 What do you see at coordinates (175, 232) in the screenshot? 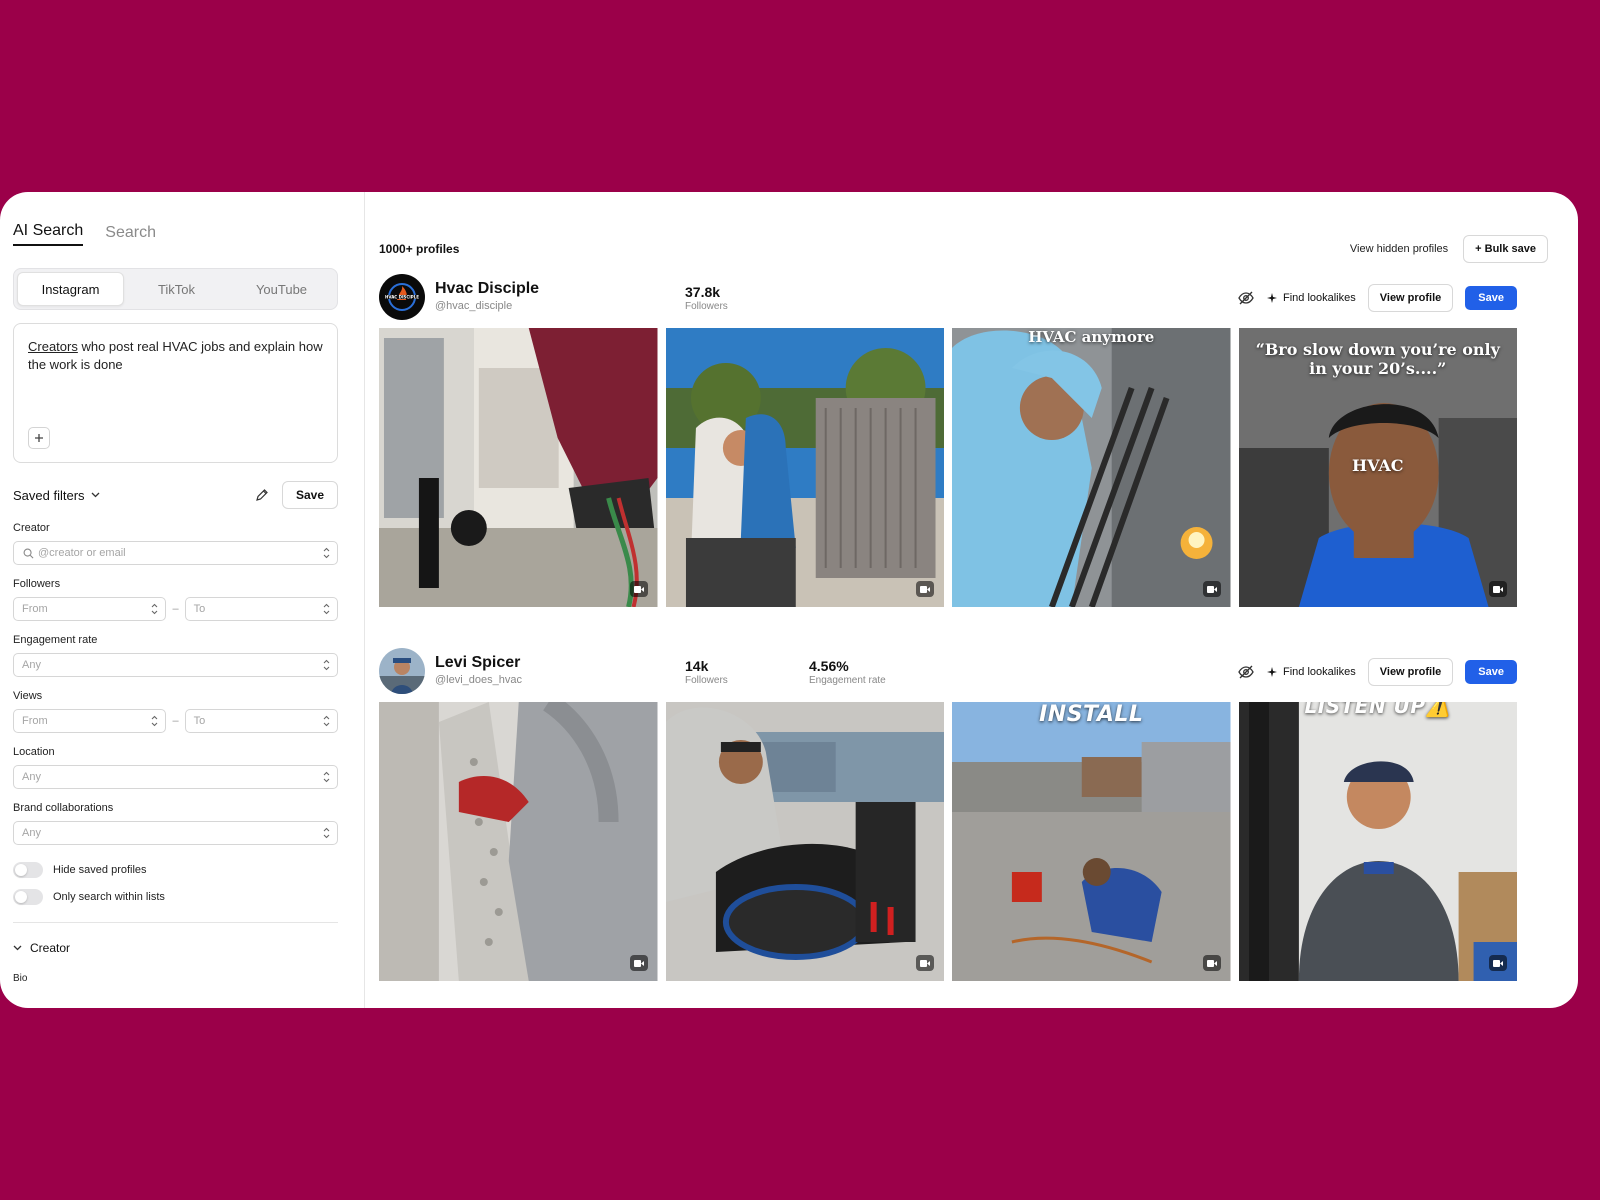
I see `search-mode-tabs: AI Search Search` at bounding box center [175, 232].